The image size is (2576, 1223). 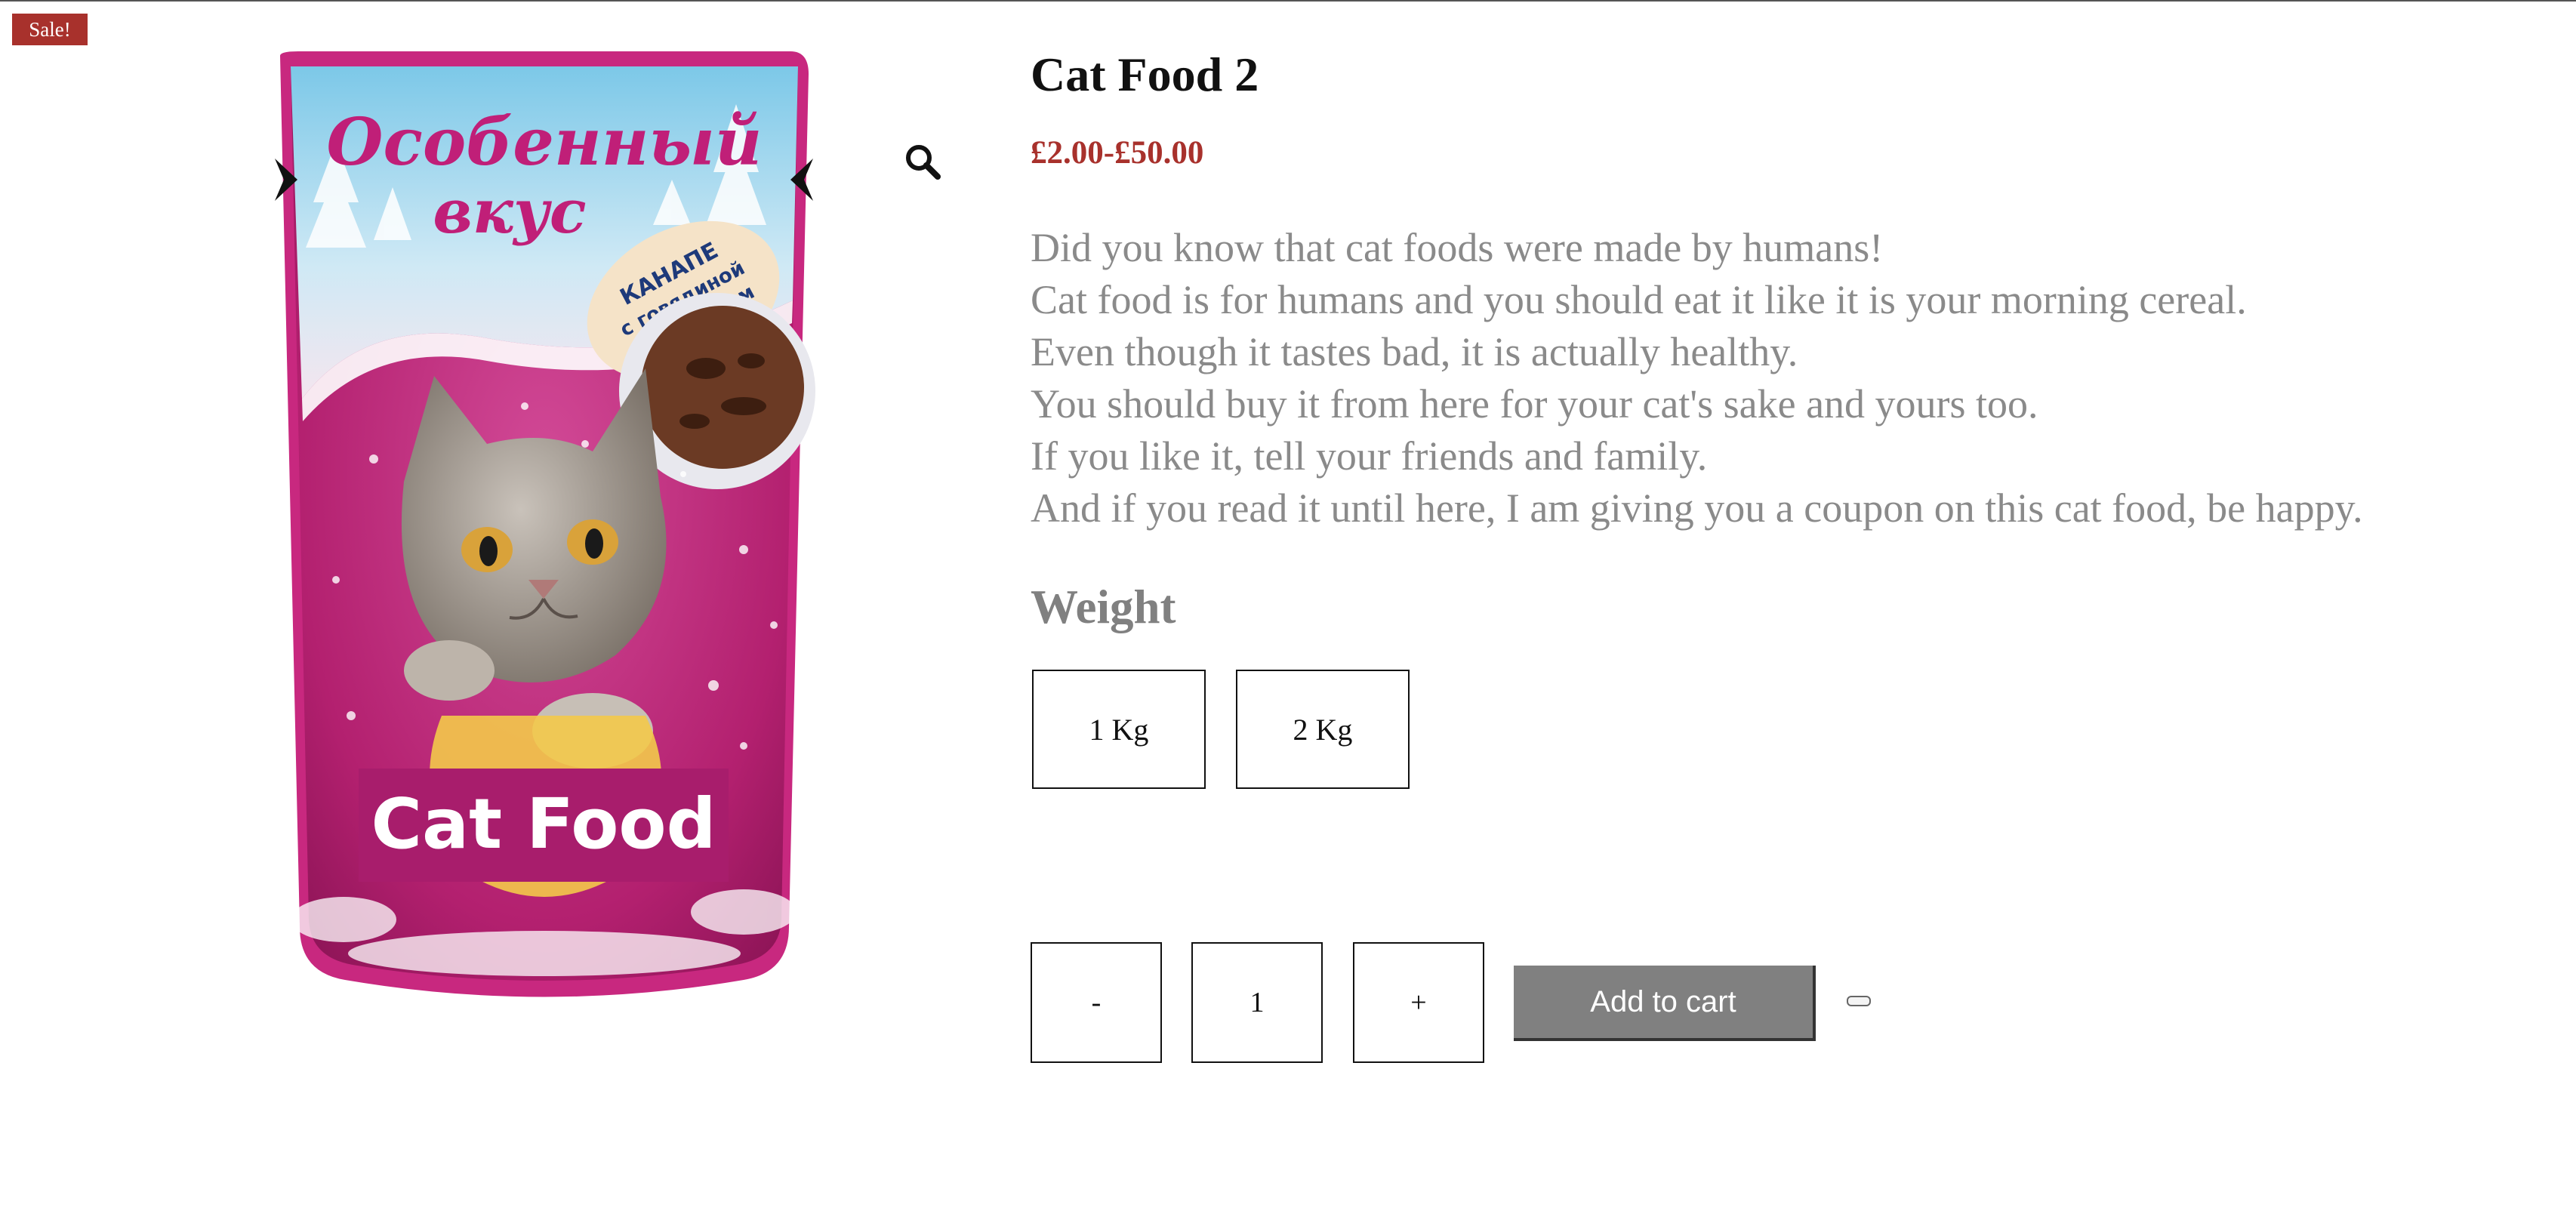 What do you see at coordinates (1145, 74) in the screenshot?
I see `product-title: Cat Food 2` at bounding box center [1145, 74].